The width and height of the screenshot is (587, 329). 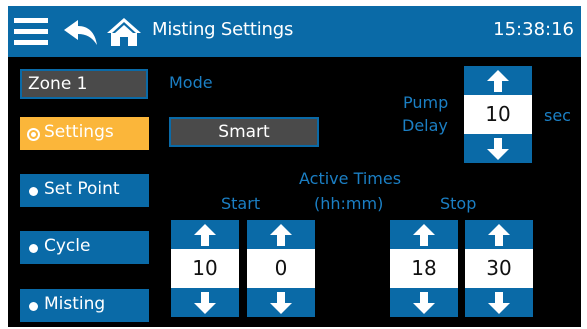 I want to click on pump-delay-increase-button, so click(x=498, y=80).